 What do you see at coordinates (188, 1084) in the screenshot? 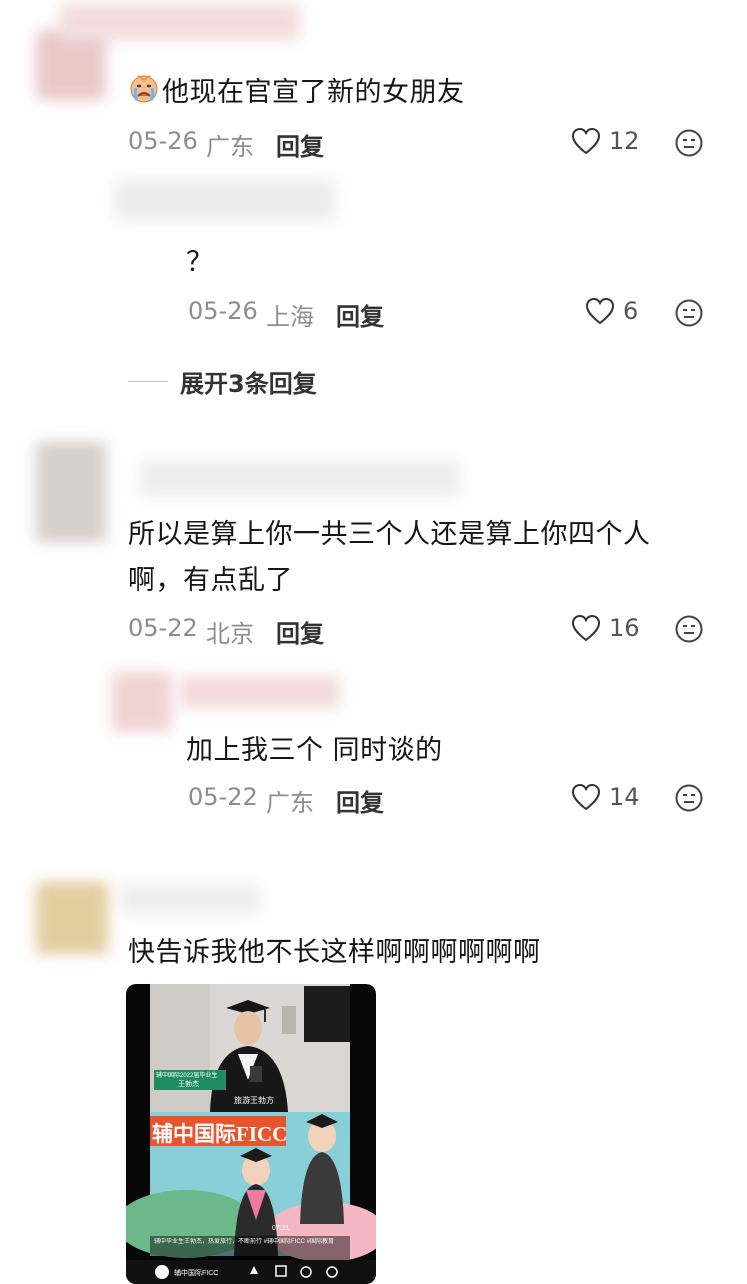
I see `video-name-tag-line2: 王勃杰` at bounding box center [188, 1084].